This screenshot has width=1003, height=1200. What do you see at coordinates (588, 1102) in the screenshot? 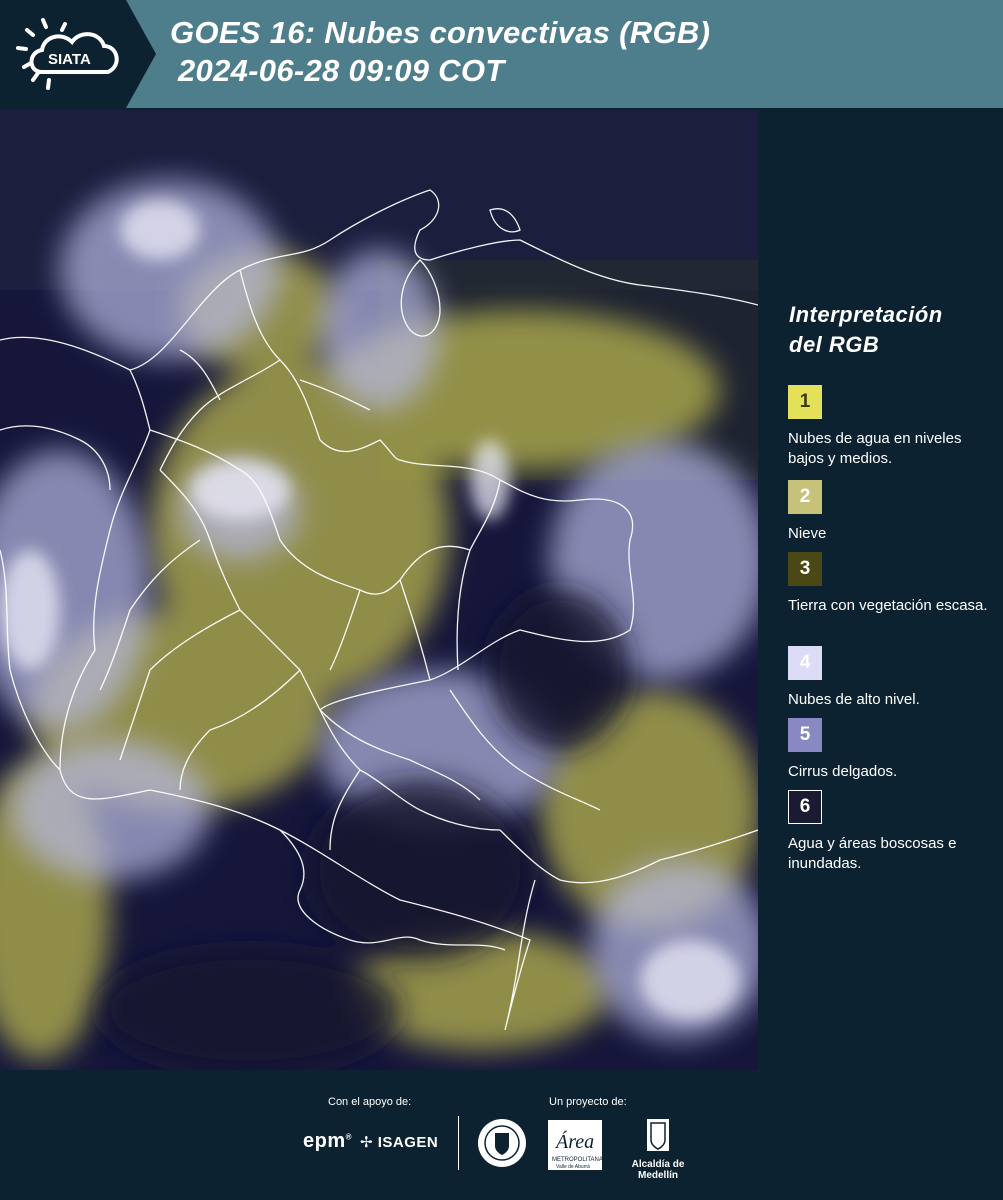
I see `project-label: Un proyecto de:` at bounding box center [588, 1102].